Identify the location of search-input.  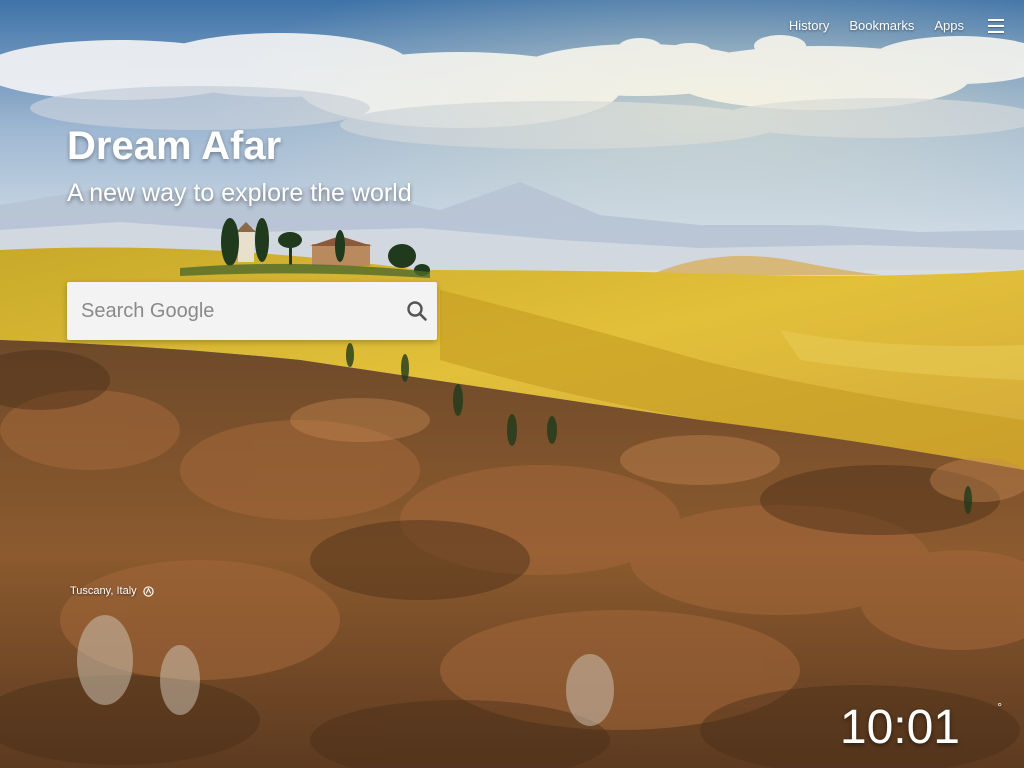
(224, 311).